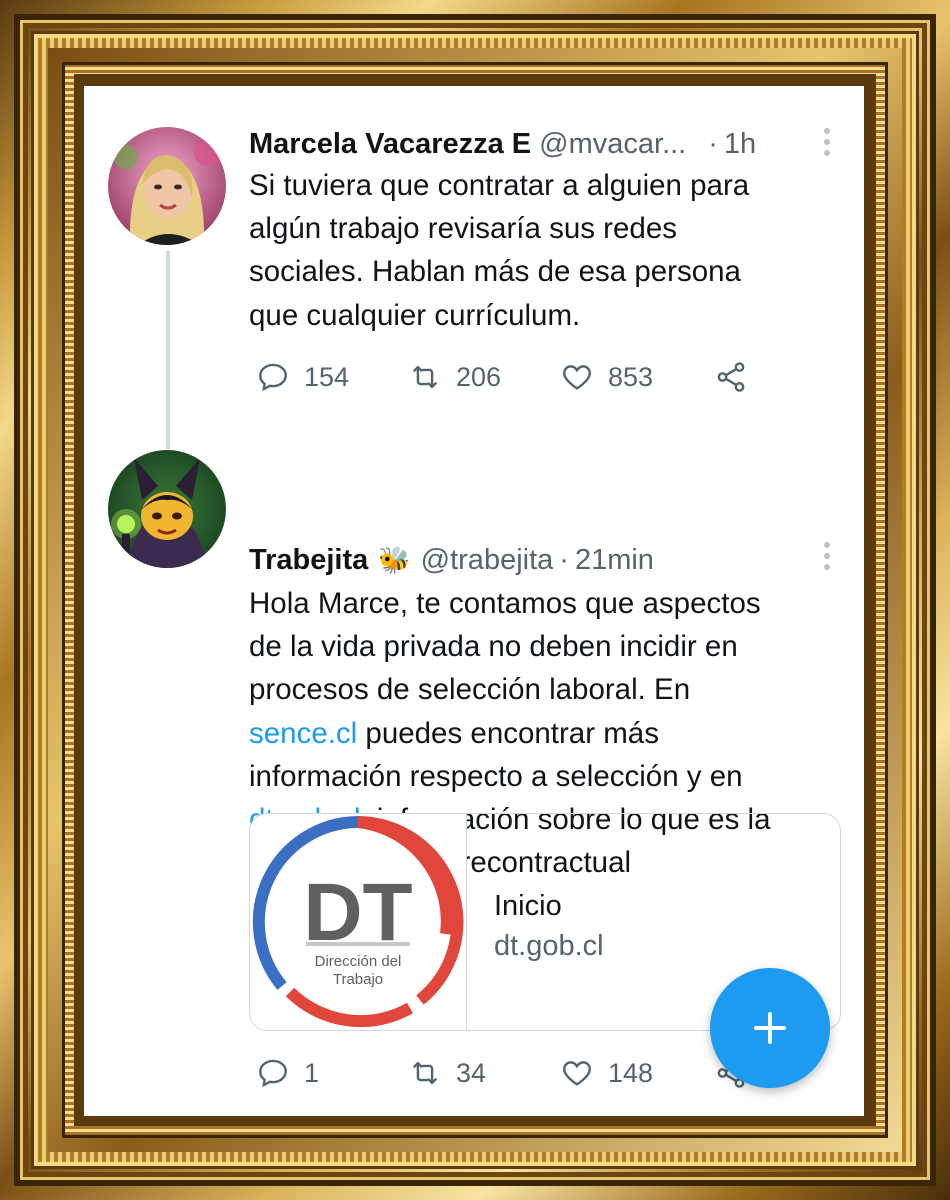 The height and width of the screenshot is (1200, 950). What do you see at coordinates (731, 377) in the screenshot?
I see `share-icon` at bounding box center [731, 377].